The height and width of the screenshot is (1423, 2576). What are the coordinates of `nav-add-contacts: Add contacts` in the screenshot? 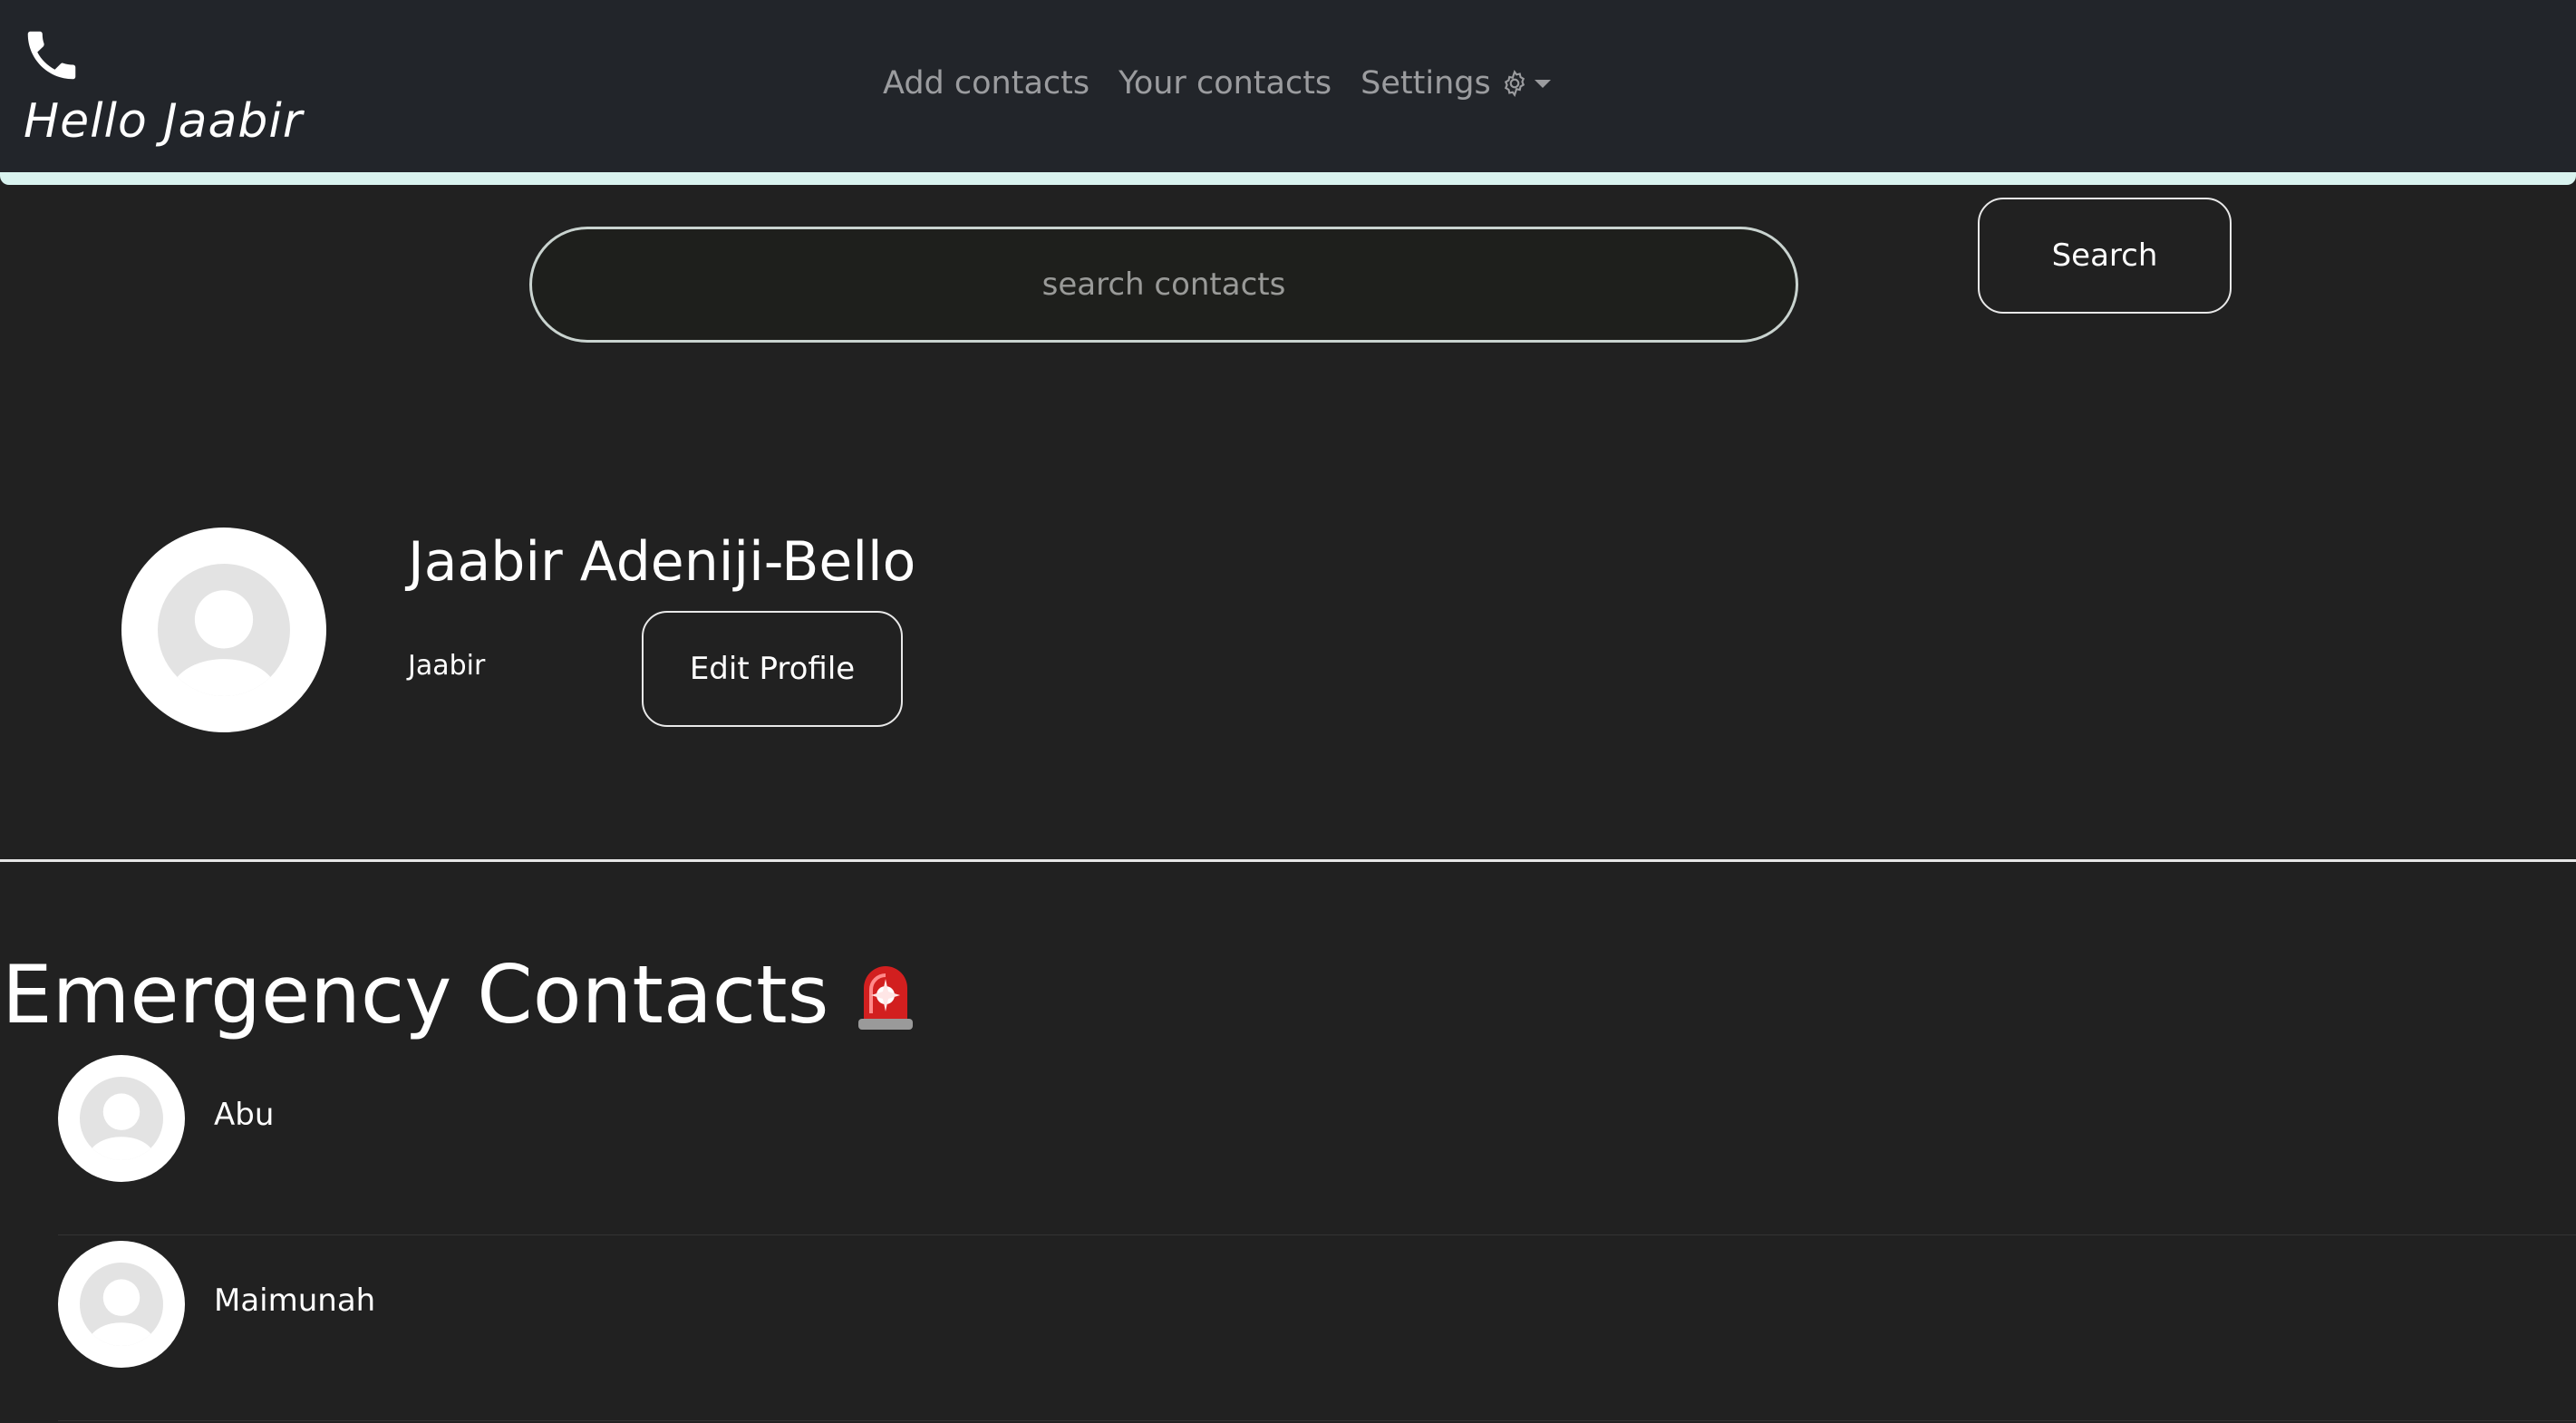 It's located at (986, 83).